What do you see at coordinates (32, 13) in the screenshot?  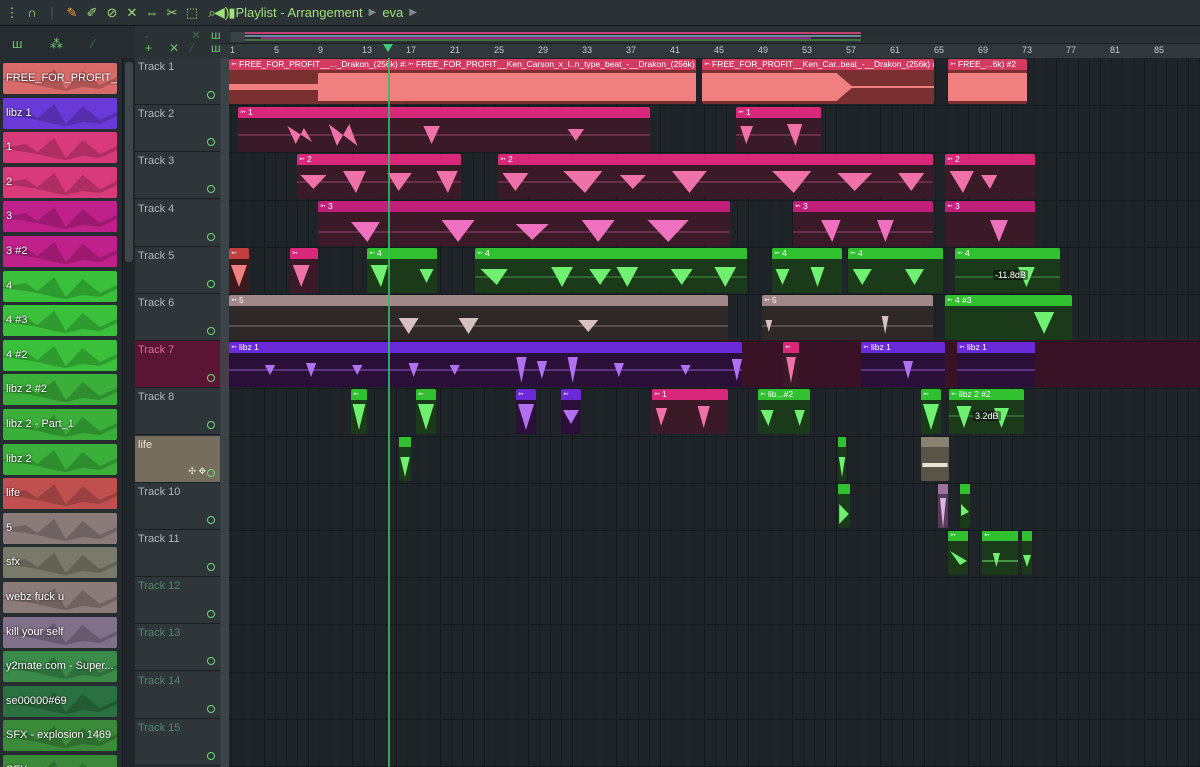 I see `magnet-icon: ∩` at bounding box center [32, 13].